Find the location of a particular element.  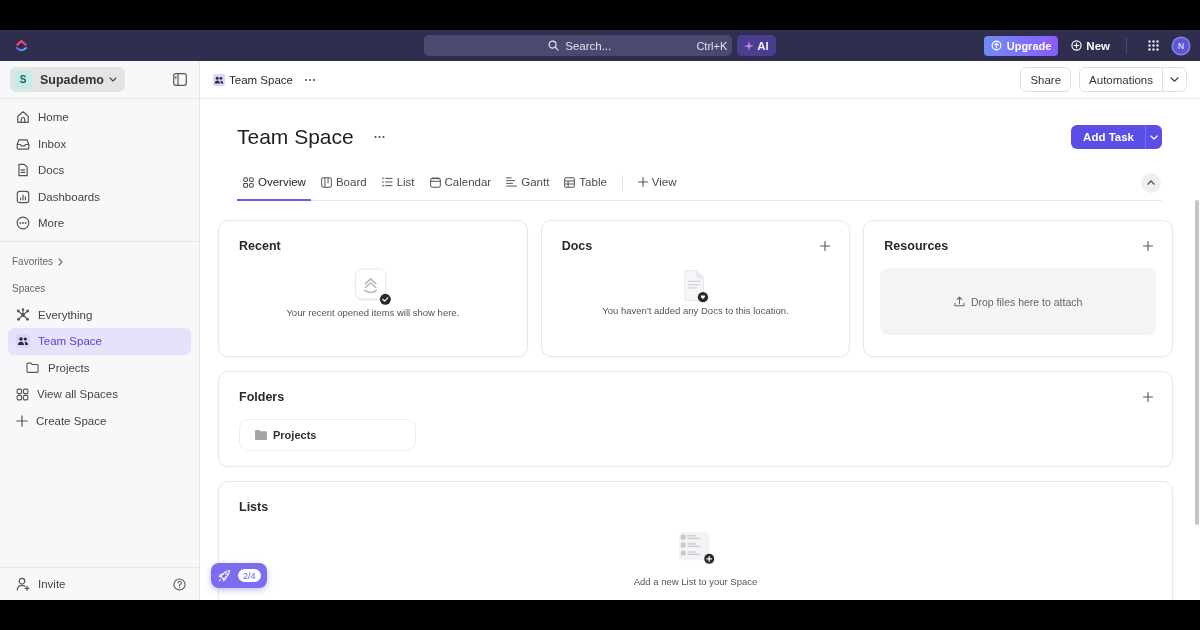

add-task-button: Add Task is located at coordinates (1108, 137).